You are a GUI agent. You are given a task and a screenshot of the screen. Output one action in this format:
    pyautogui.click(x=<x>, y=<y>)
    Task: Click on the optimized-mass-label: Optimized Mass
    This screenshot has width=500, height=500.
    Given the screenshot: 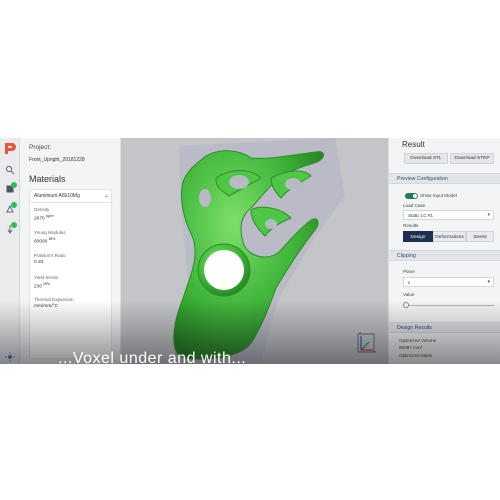 What is the action you would take?
    pyautogui.click(x=415, y=355)
    